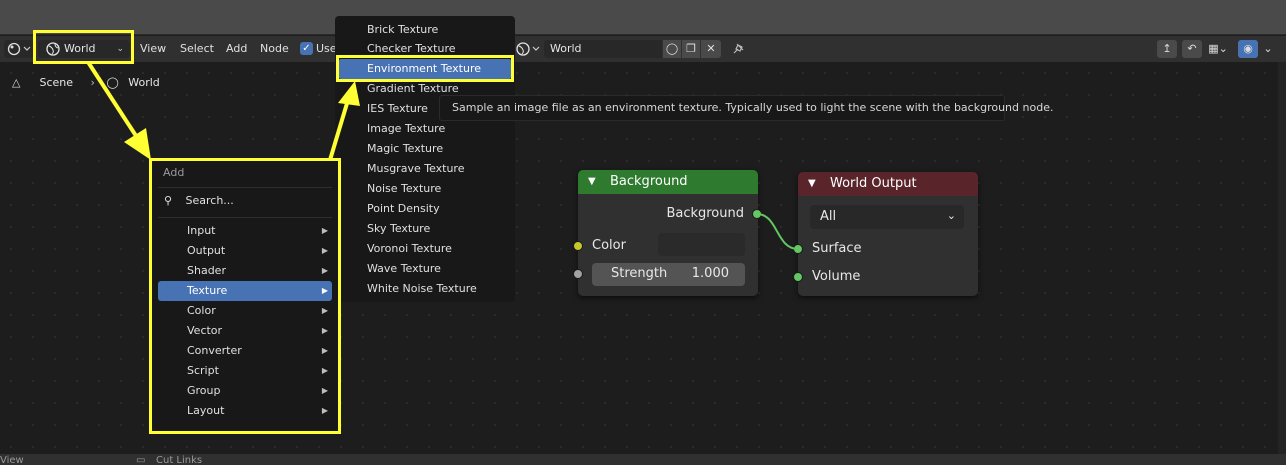 The image size is (1286, 465). Describe the element at coordinates (405, 148) in the screenshot. I see `menu-item-label: Magic Texture` at that location.